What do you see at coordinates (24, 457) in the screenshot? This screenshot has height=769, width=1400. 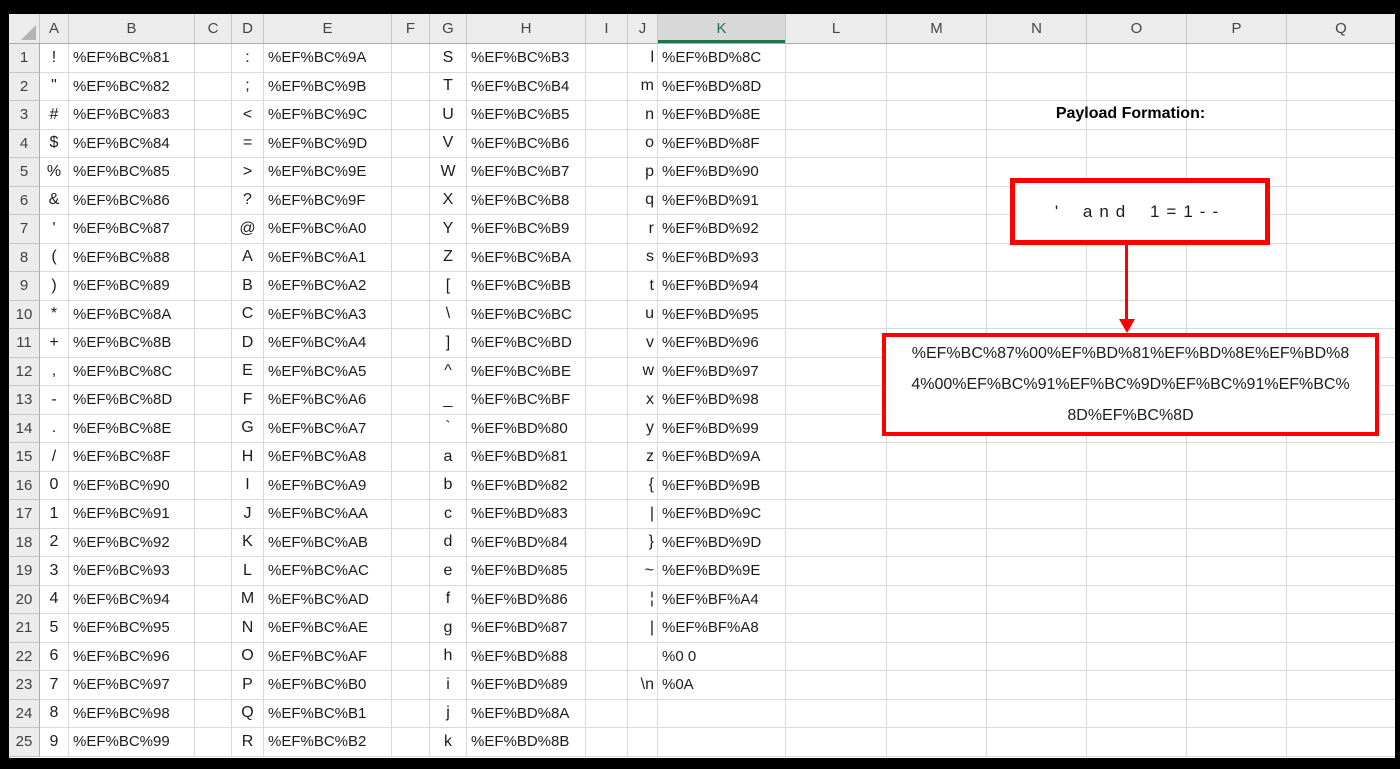 I see `row-header: 15` at bounding box center [24, 457].